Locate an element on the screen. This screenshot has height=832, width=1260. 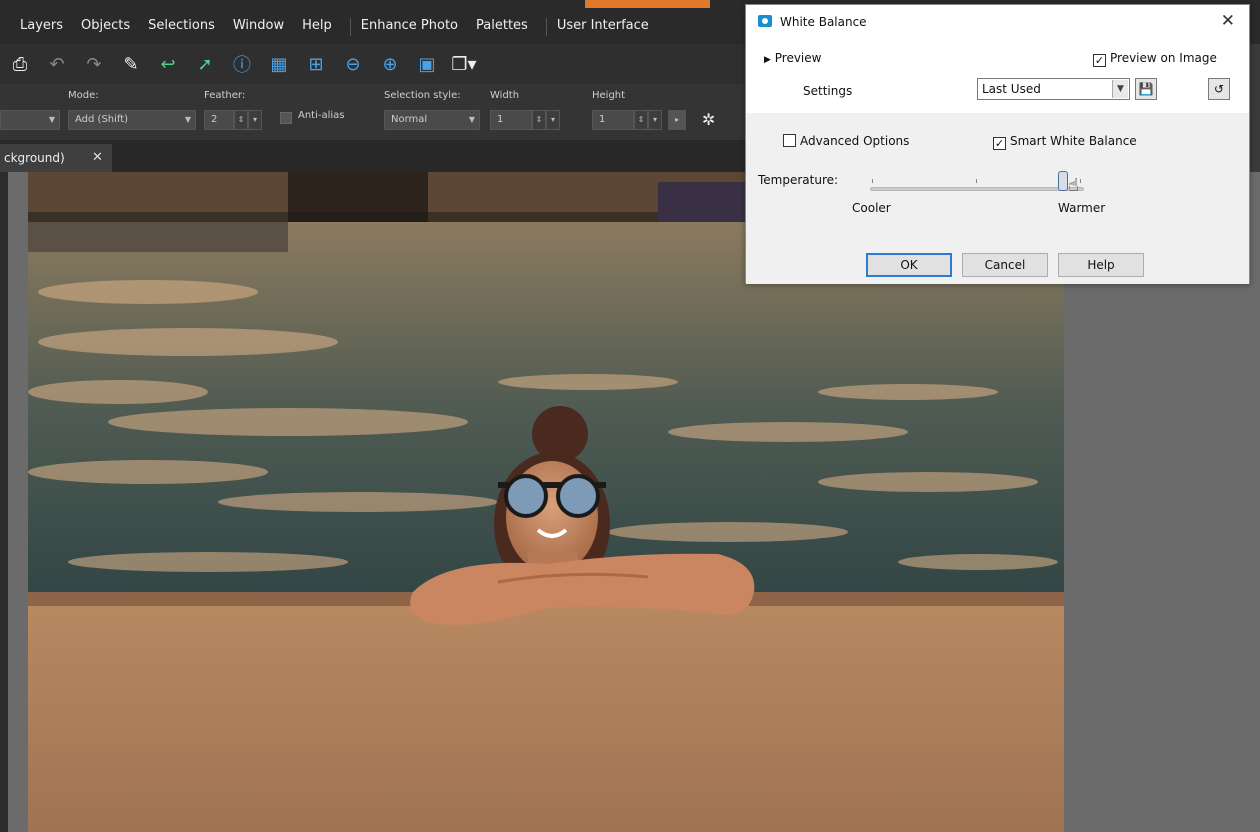
advanced-options-option: Advanced Options is located at coordinates (846, 141).